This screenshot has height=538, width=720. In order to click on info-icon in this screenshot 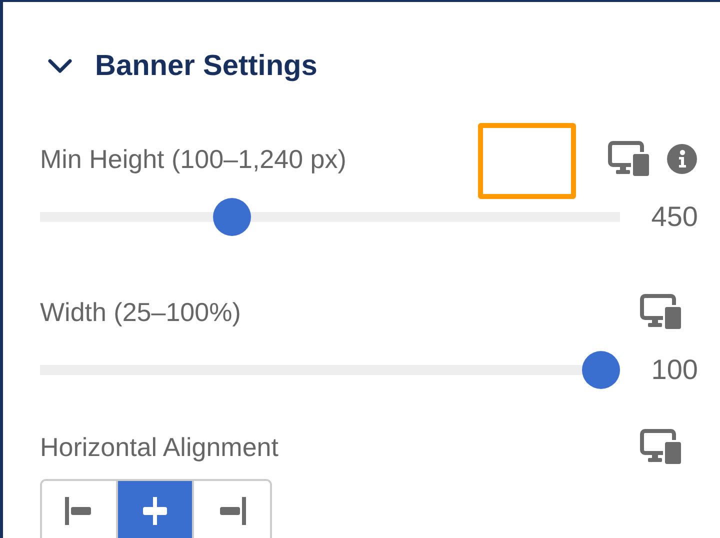, I will do `click(682, 159)`.